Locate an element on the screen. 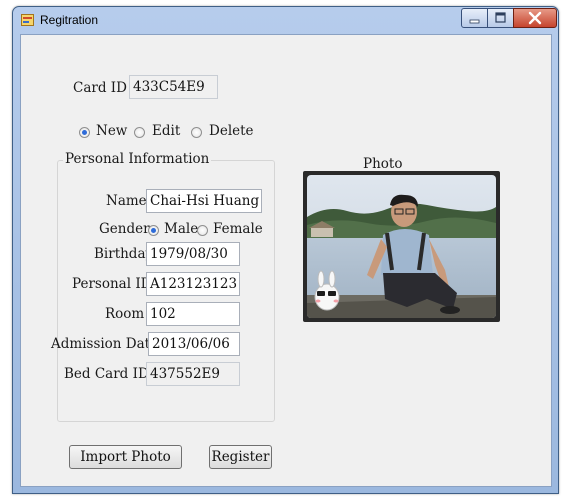 The image size is (563, 500). maximize-button is located at coordinates (500, 18).